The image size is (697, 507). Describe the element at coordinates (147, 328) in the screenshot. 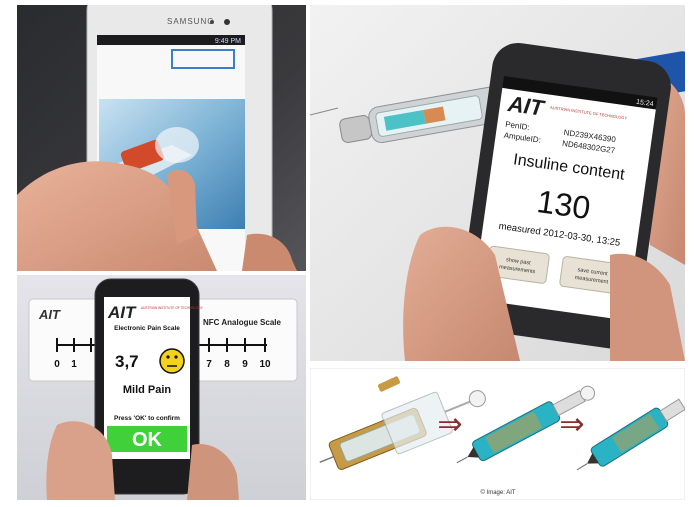

I see `pain-scale-title: Electronic Pain Scale` at that location.